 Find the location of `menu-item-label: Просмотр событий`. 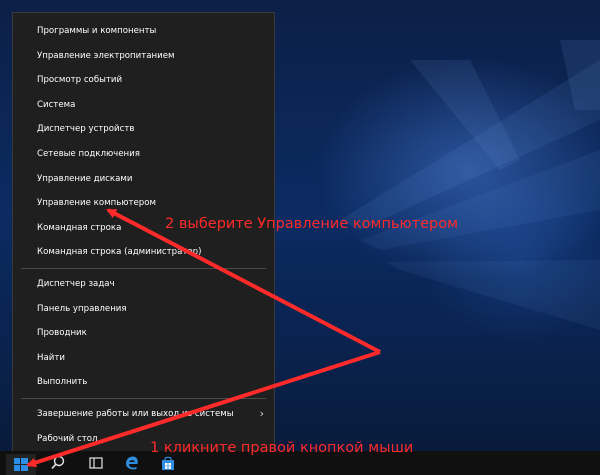

menu-item-label: Просмотр событий is located at coordinates (80, 80).